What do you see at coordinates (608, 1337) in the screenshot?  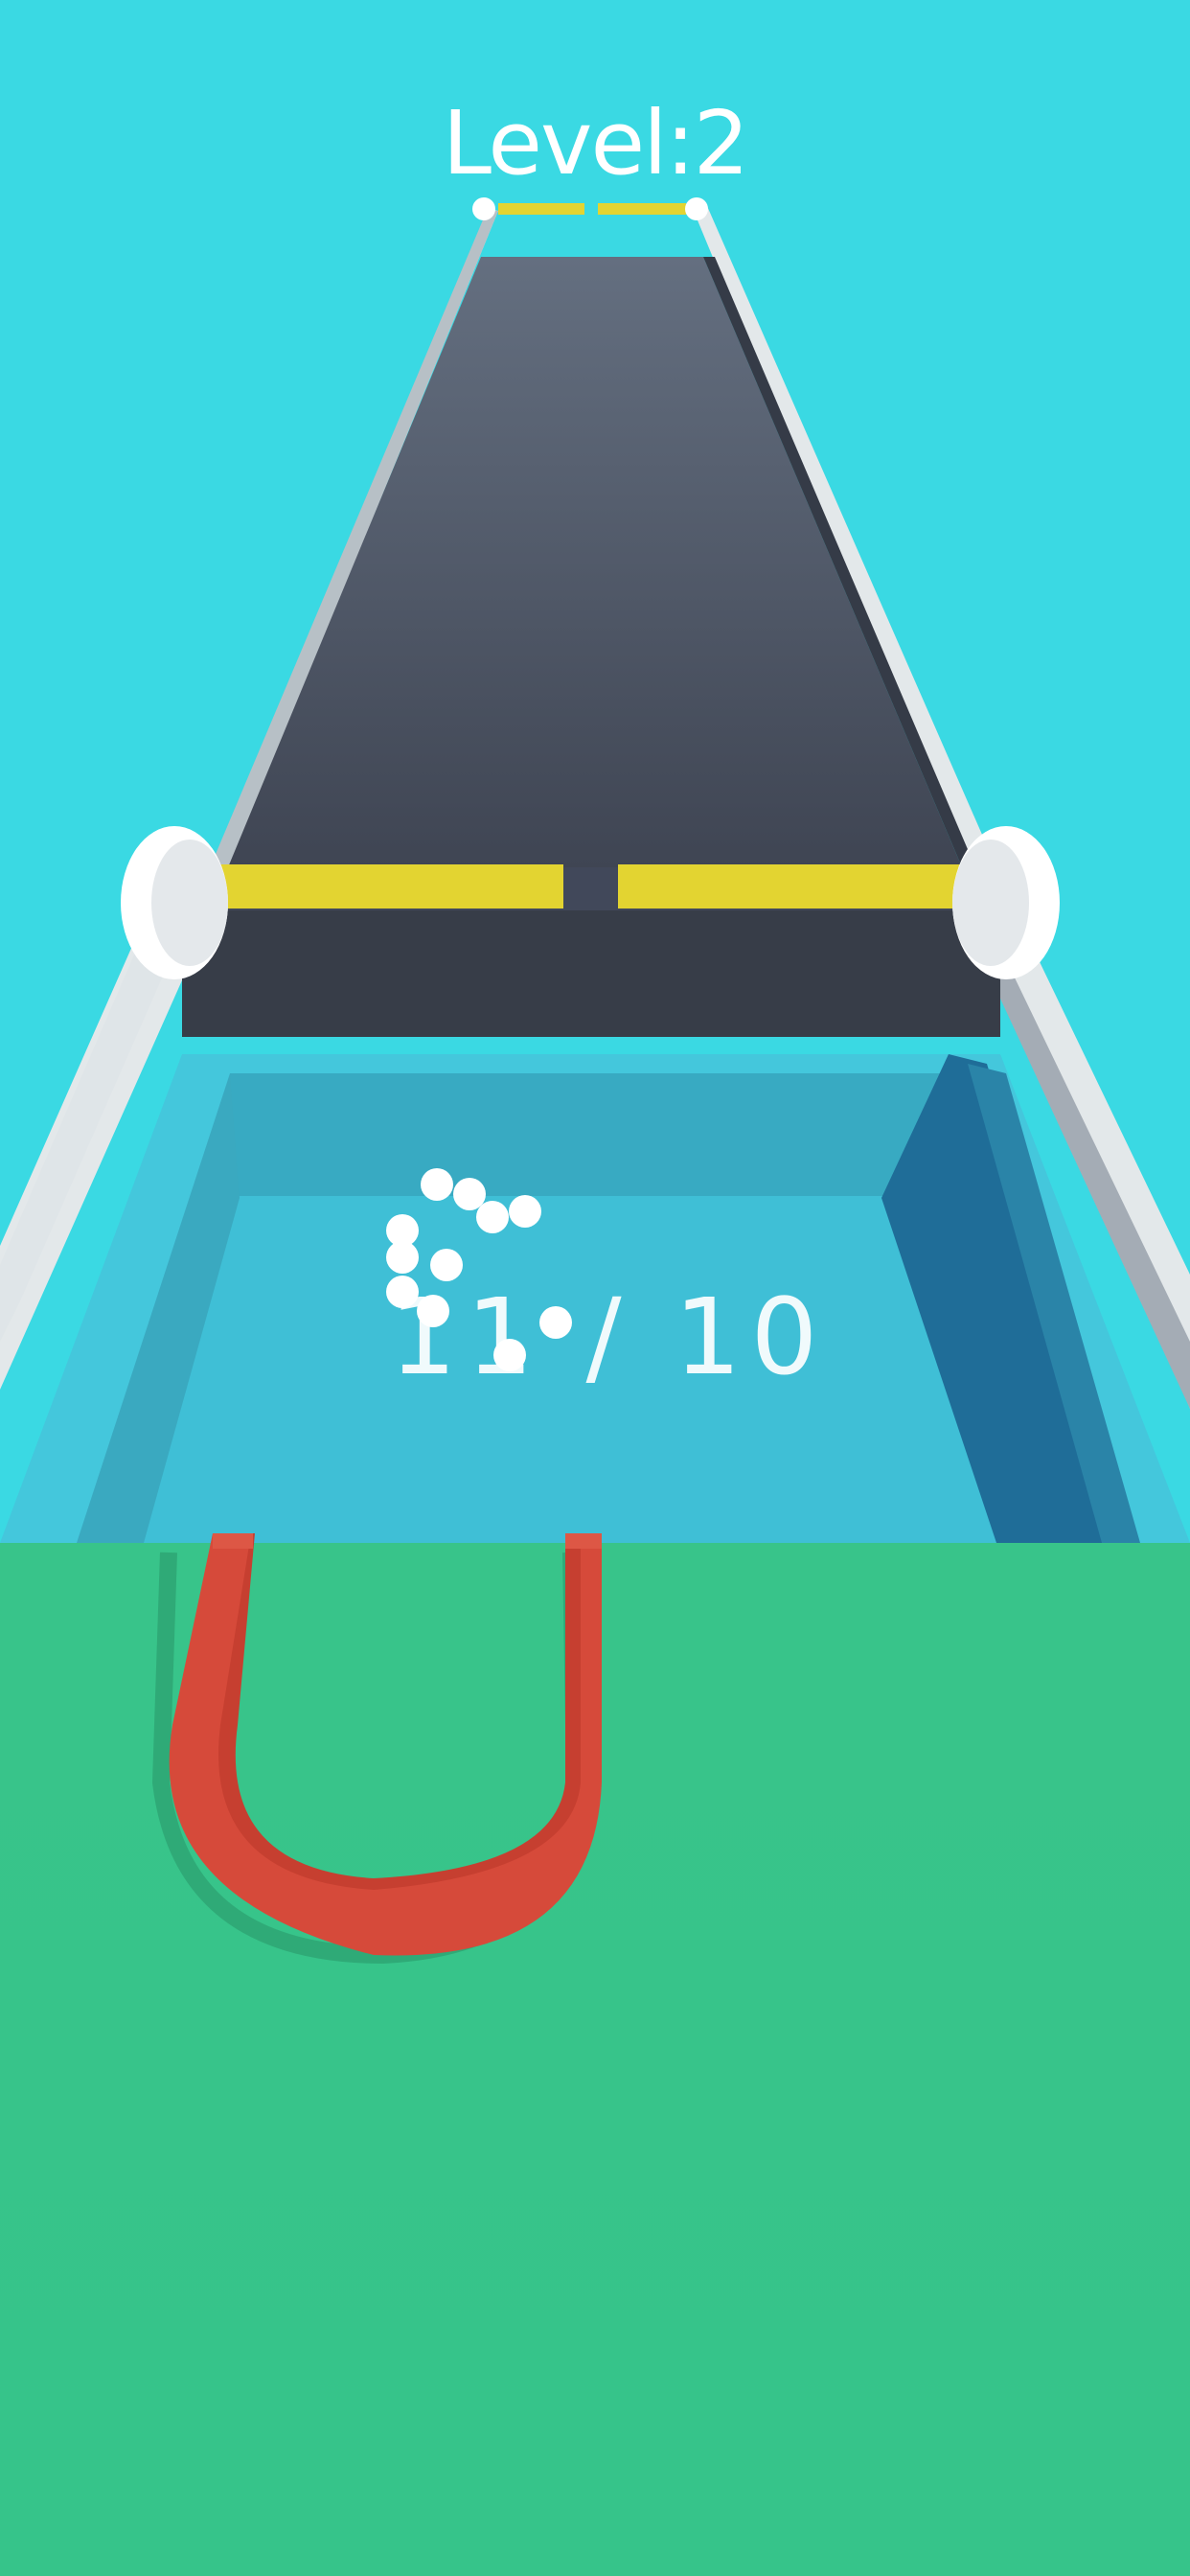 I see `ball-counter: 11 / 10` at bounding box center [608, 1337].